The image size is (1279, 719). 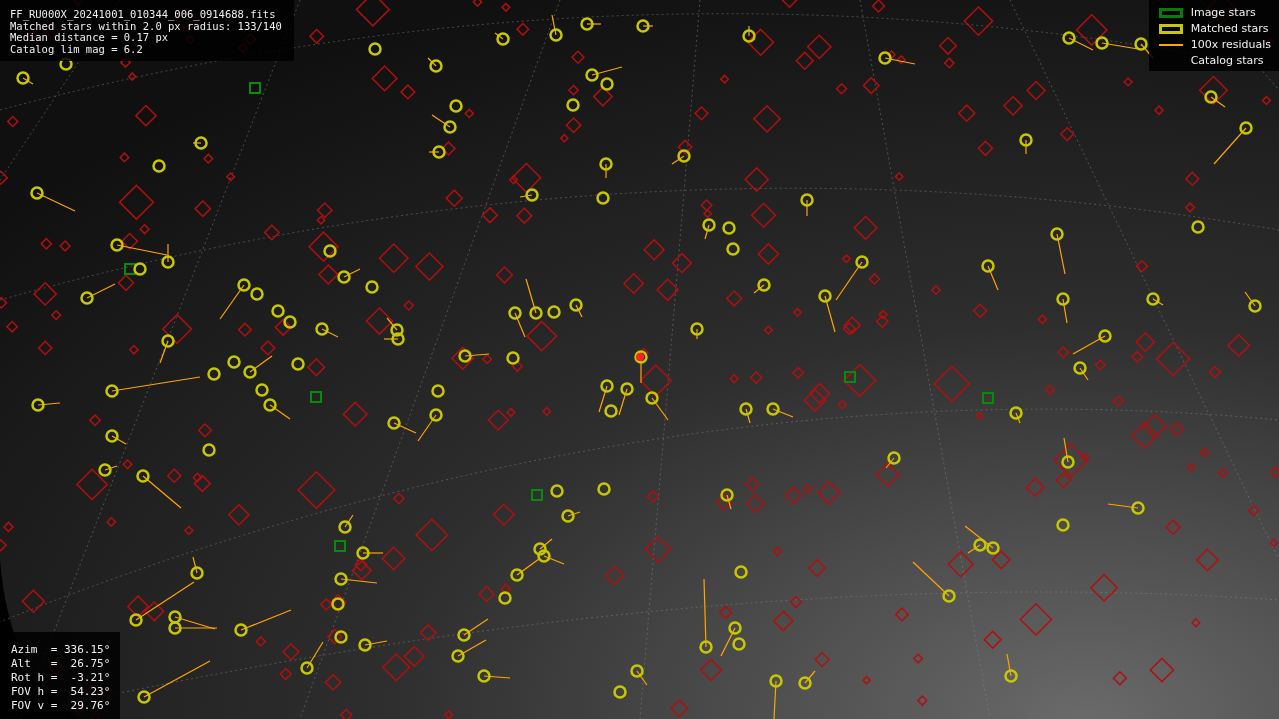 What do you see at coordinates (61, 706) in the screenshot?
I see `pointing-text: FOV v = 29.76°` at bounding box center [61, 706].